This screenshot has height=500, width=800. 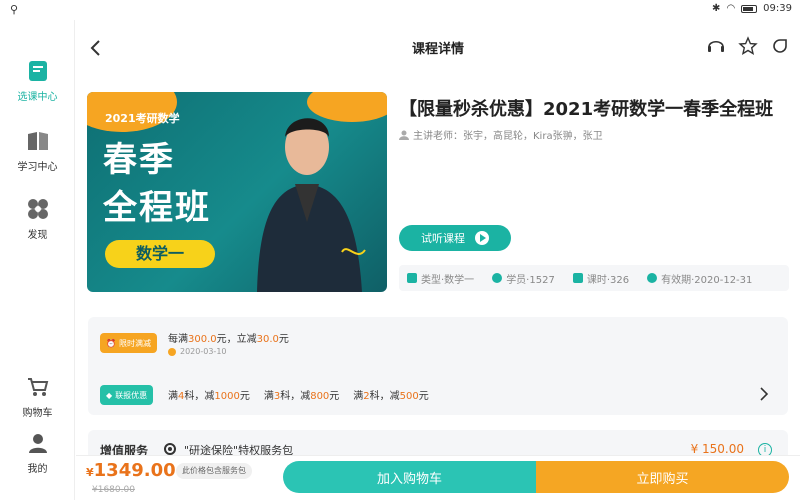 I want to click on coin-icon, so click(x=172, y=351).